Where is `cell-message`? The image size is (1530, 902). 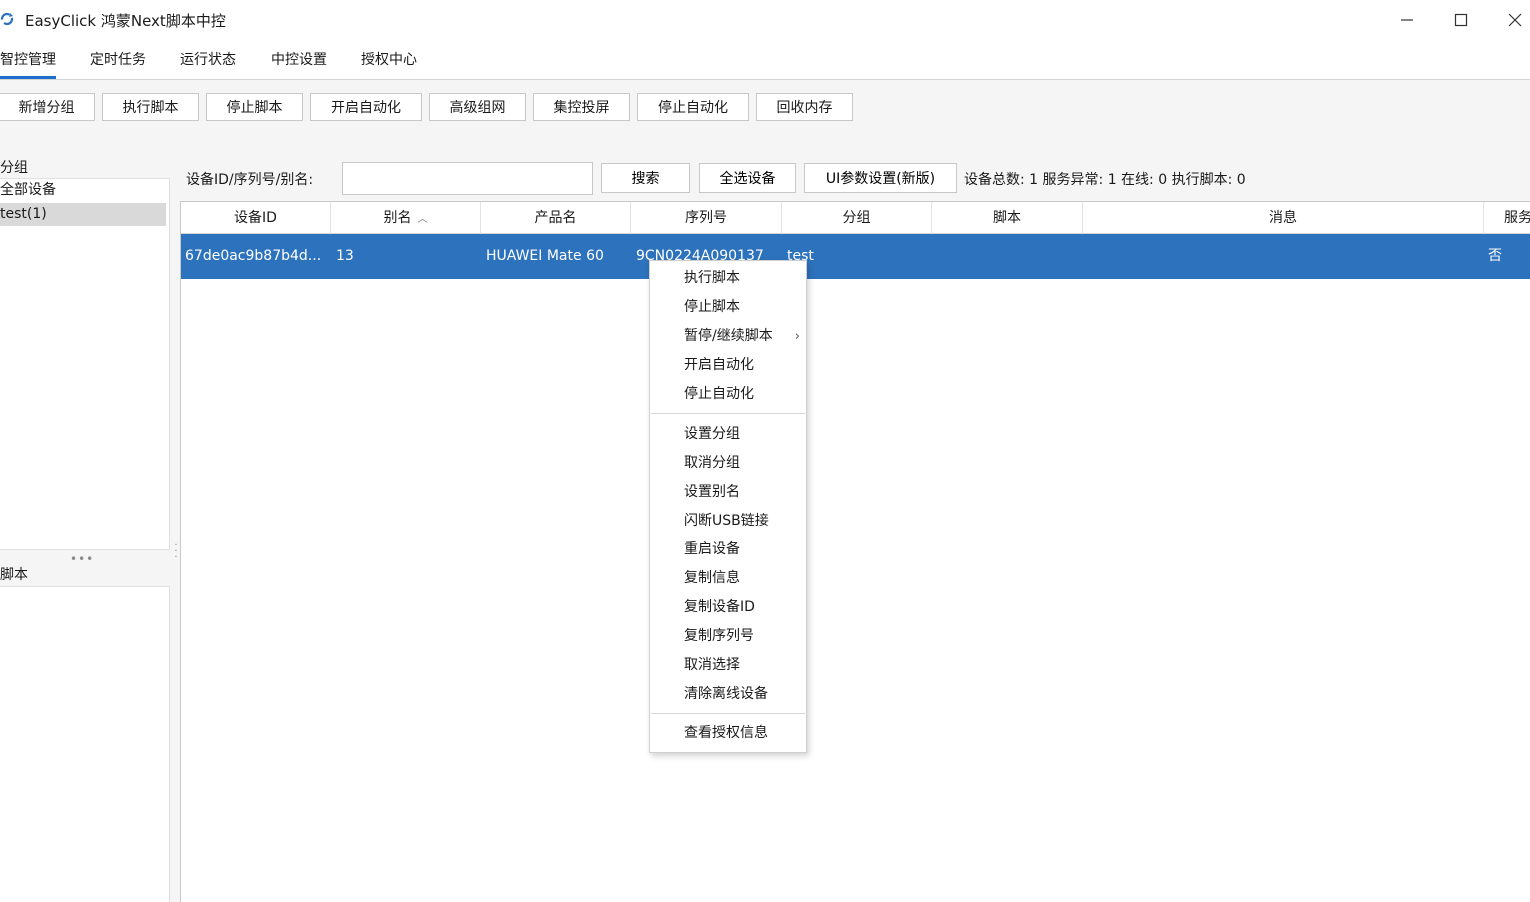 cell-message is located at coordinates (1283, 256).